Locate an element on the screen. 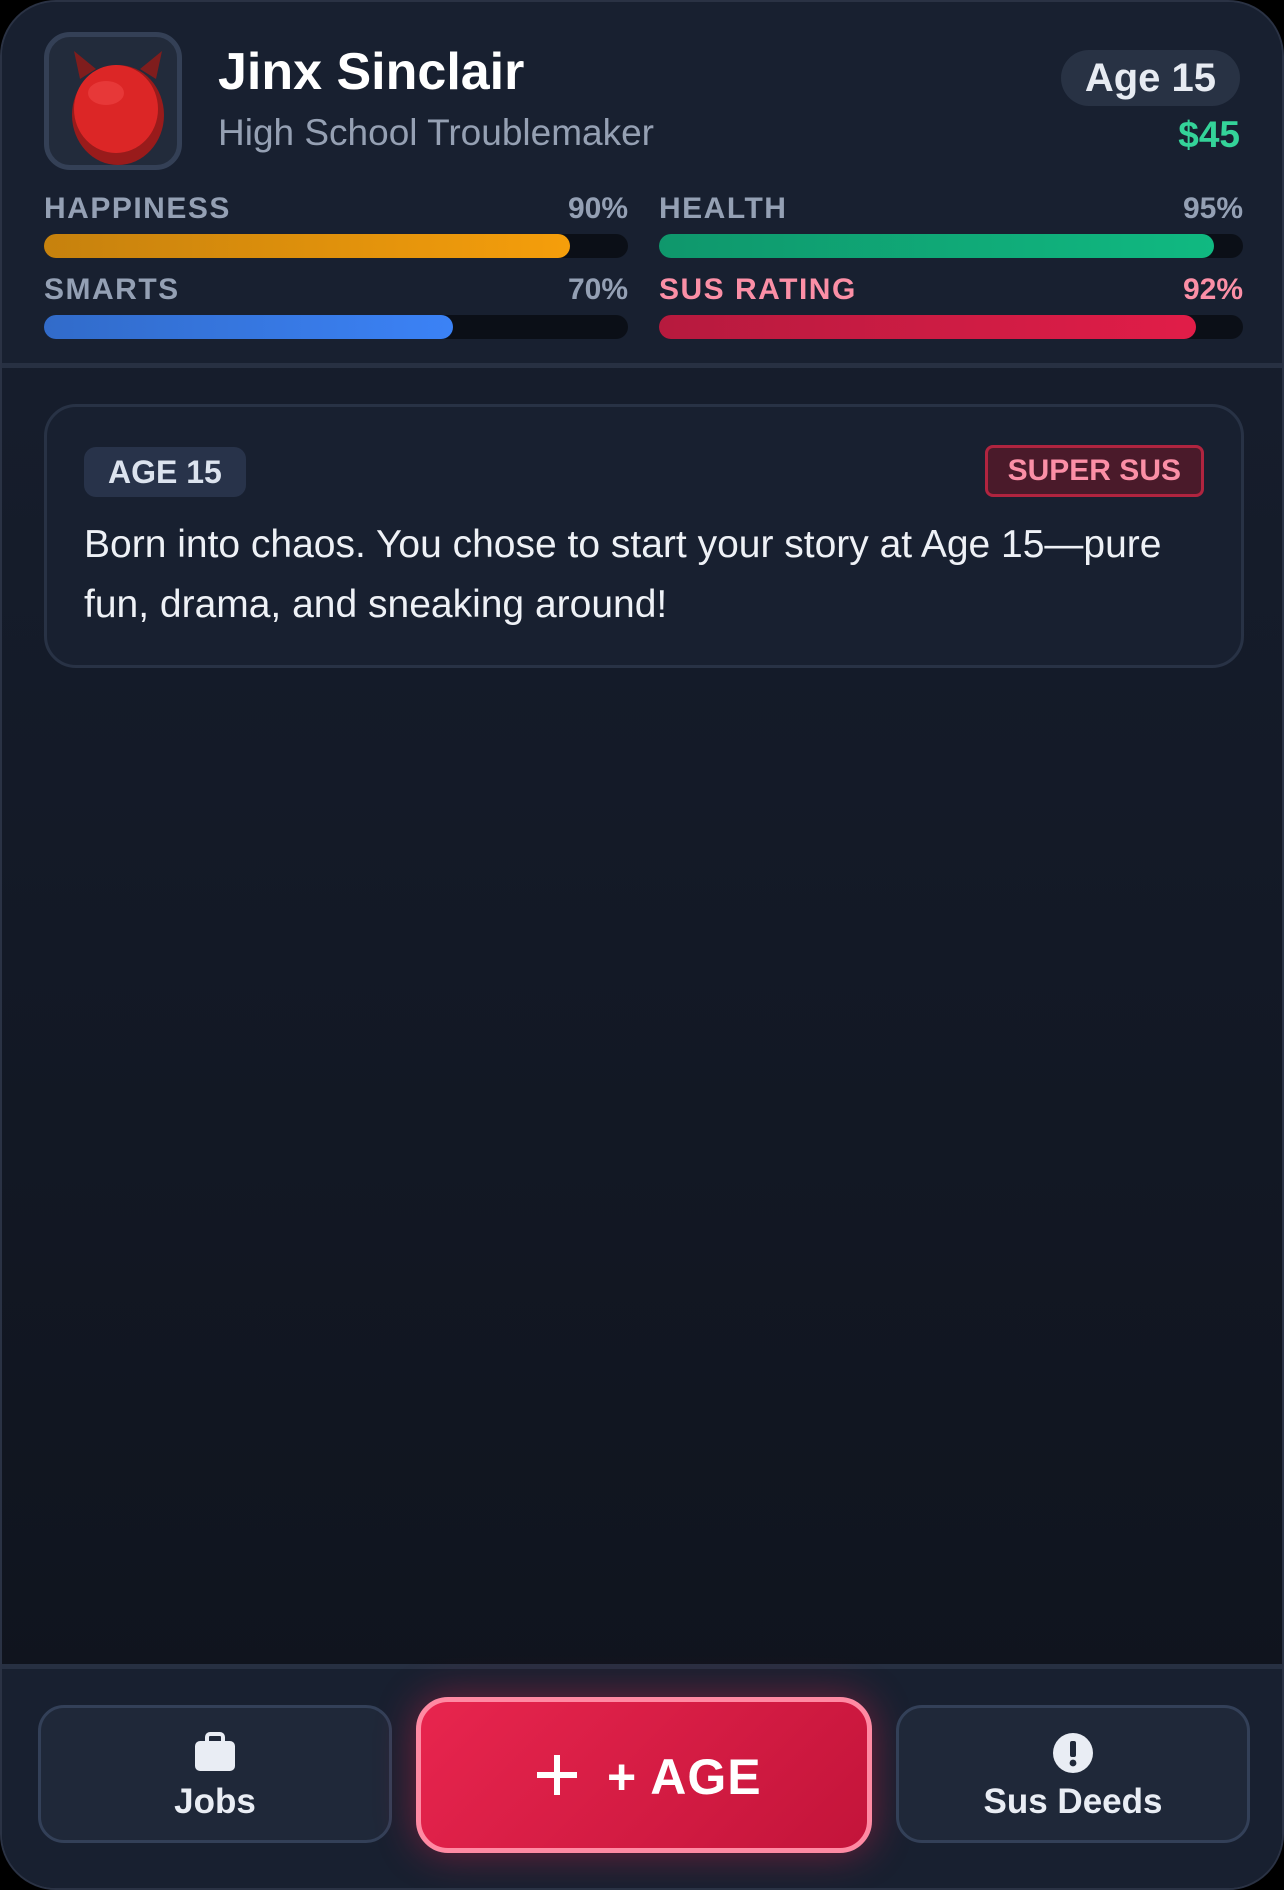 The height and width of the screenshot is (1890, 1284). jobs-label: Jobs is located at coordinates (215, 1801).